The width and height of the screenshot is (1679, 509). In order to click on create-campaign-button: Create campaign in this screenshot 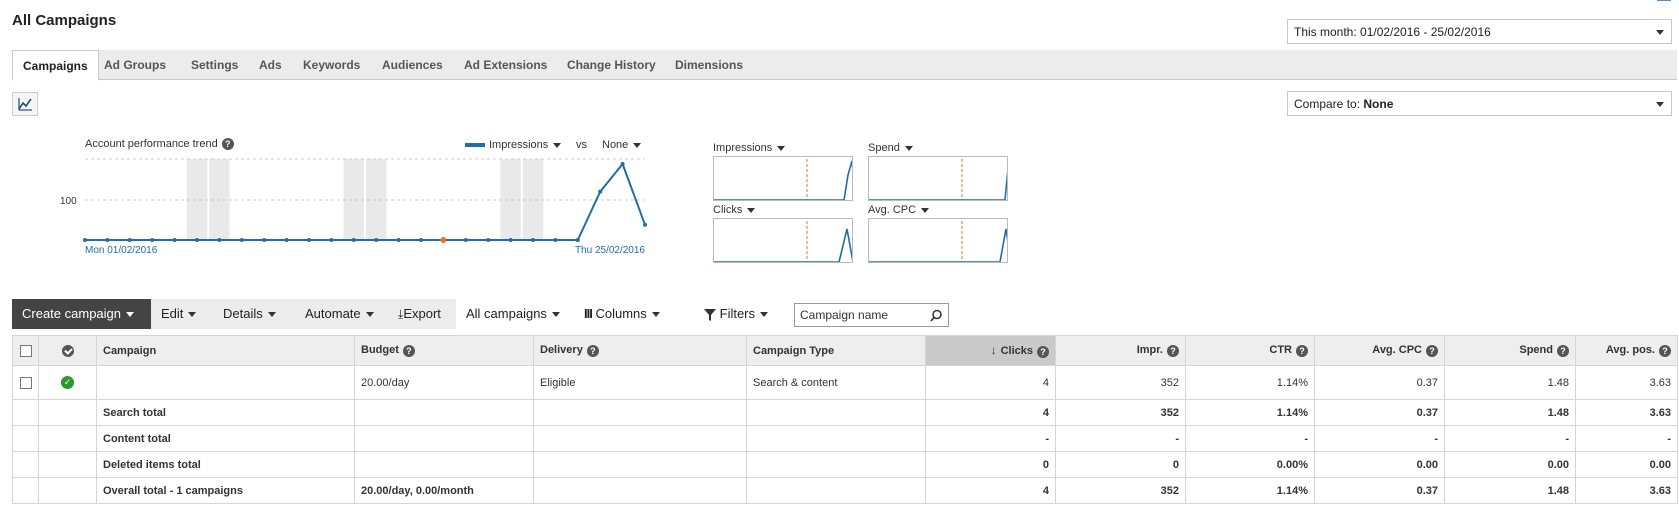, I will do `click(81, 314)`.